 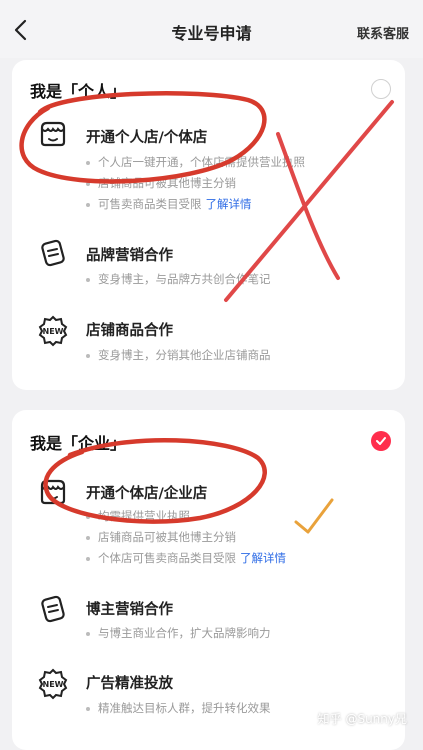 What do you see at coordinates (178, 355) in the screenshot?
I see `option-bullet: 变身博主，分销其他企业店铺商品` at bounding box center [178, 355].